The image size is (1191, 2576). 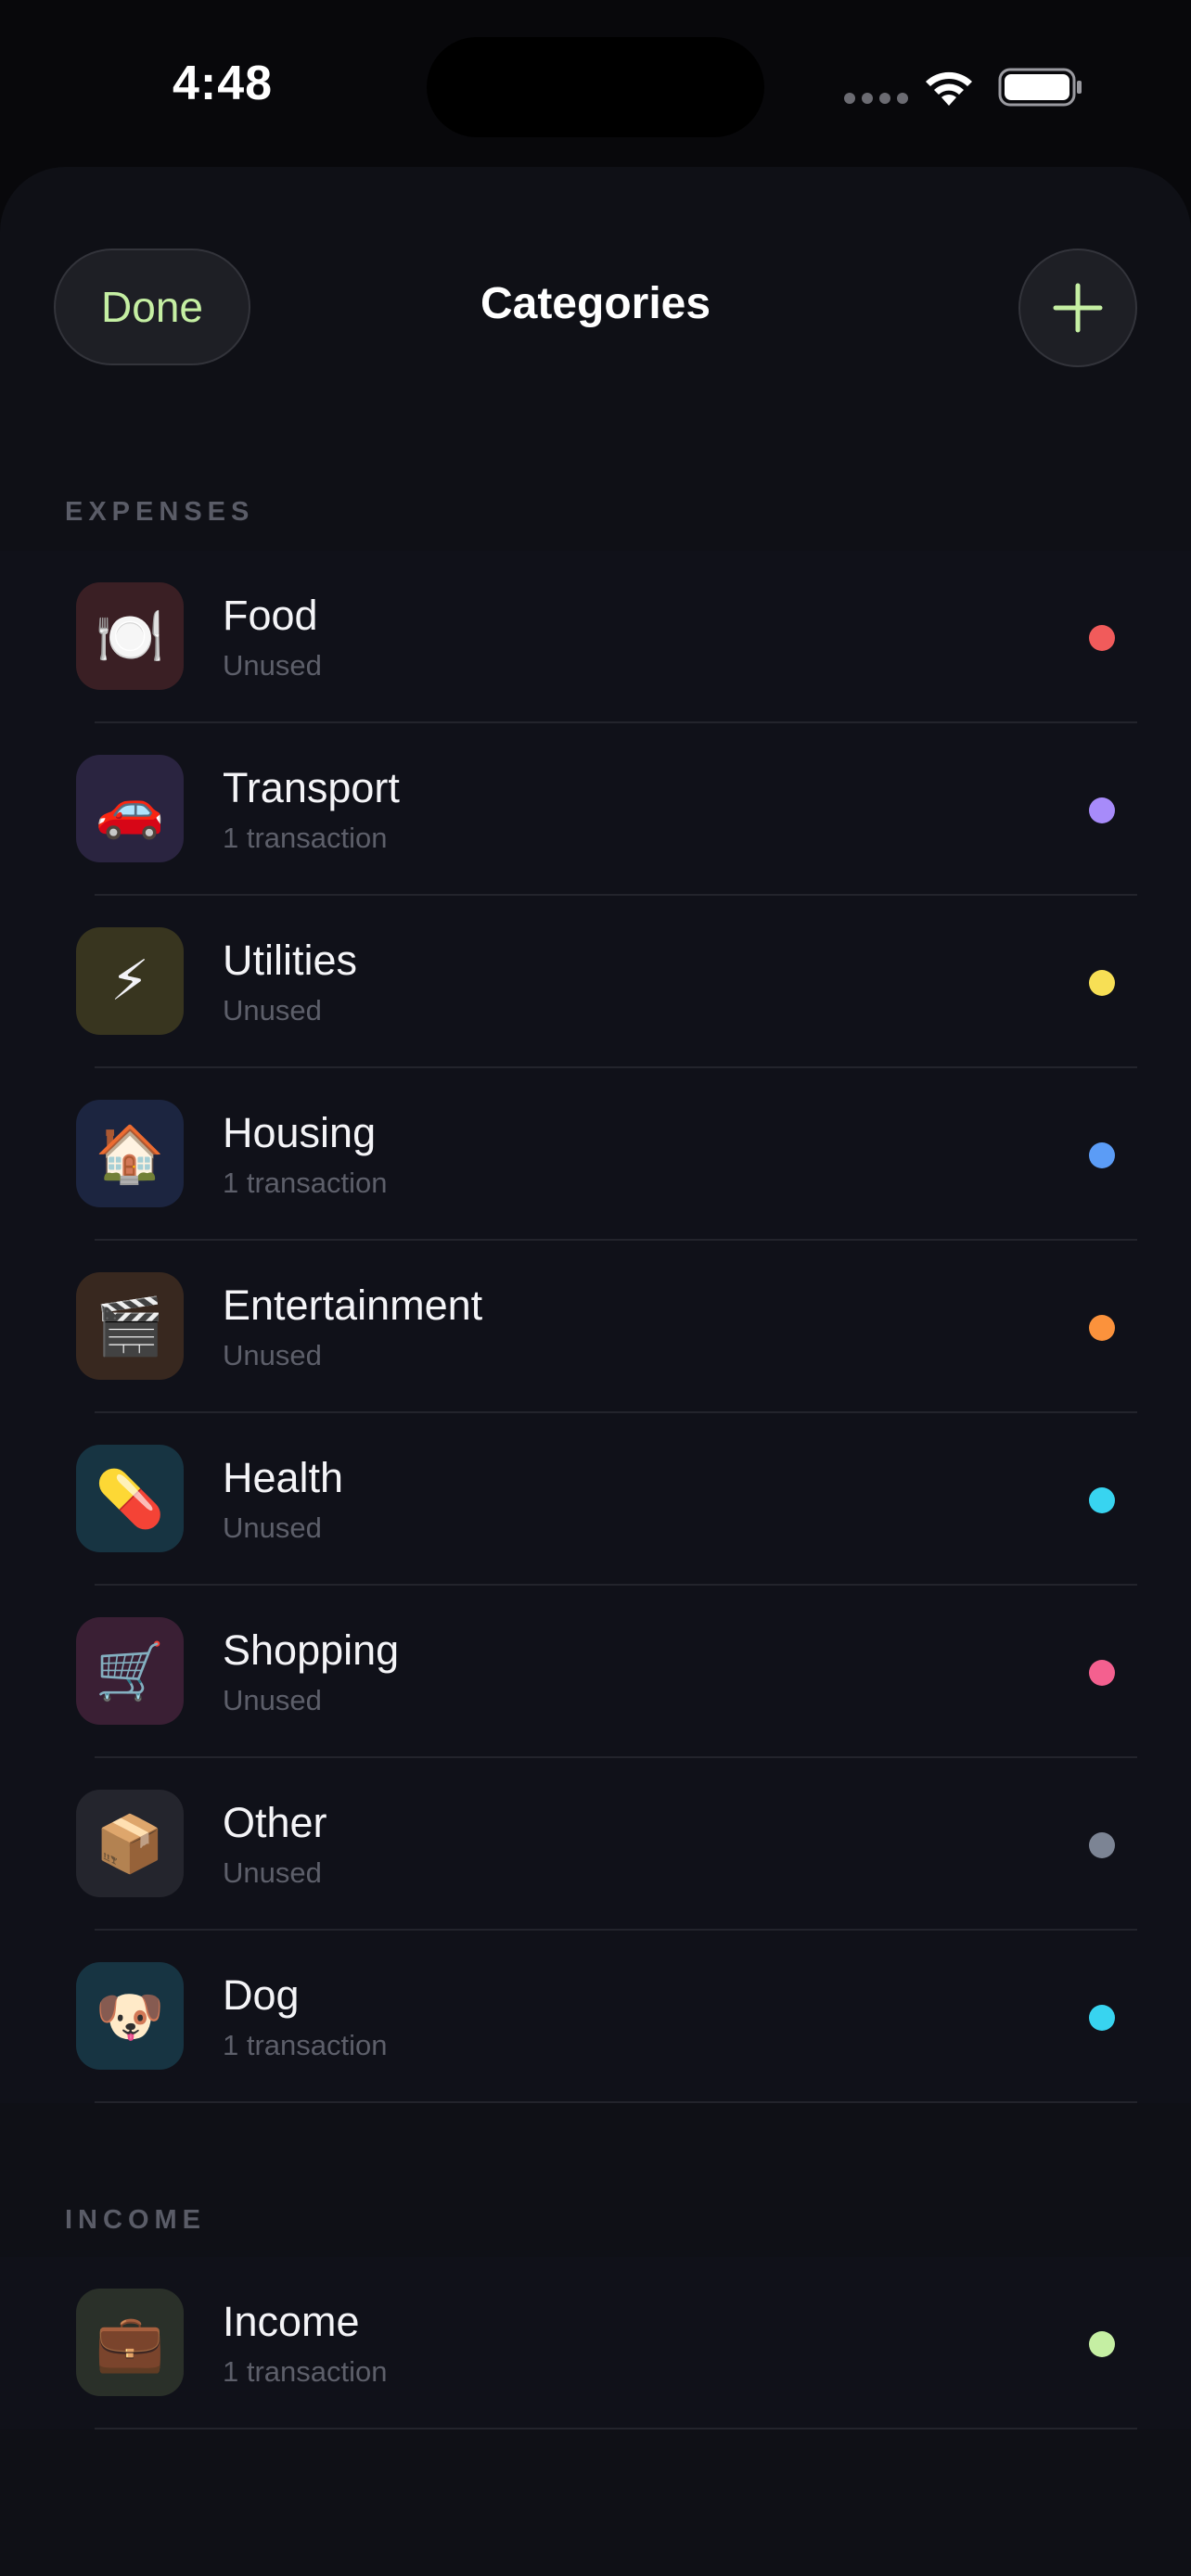 I want to click on category-row: 🎬 Entertainment Unused, so click(x=595, y=1327).